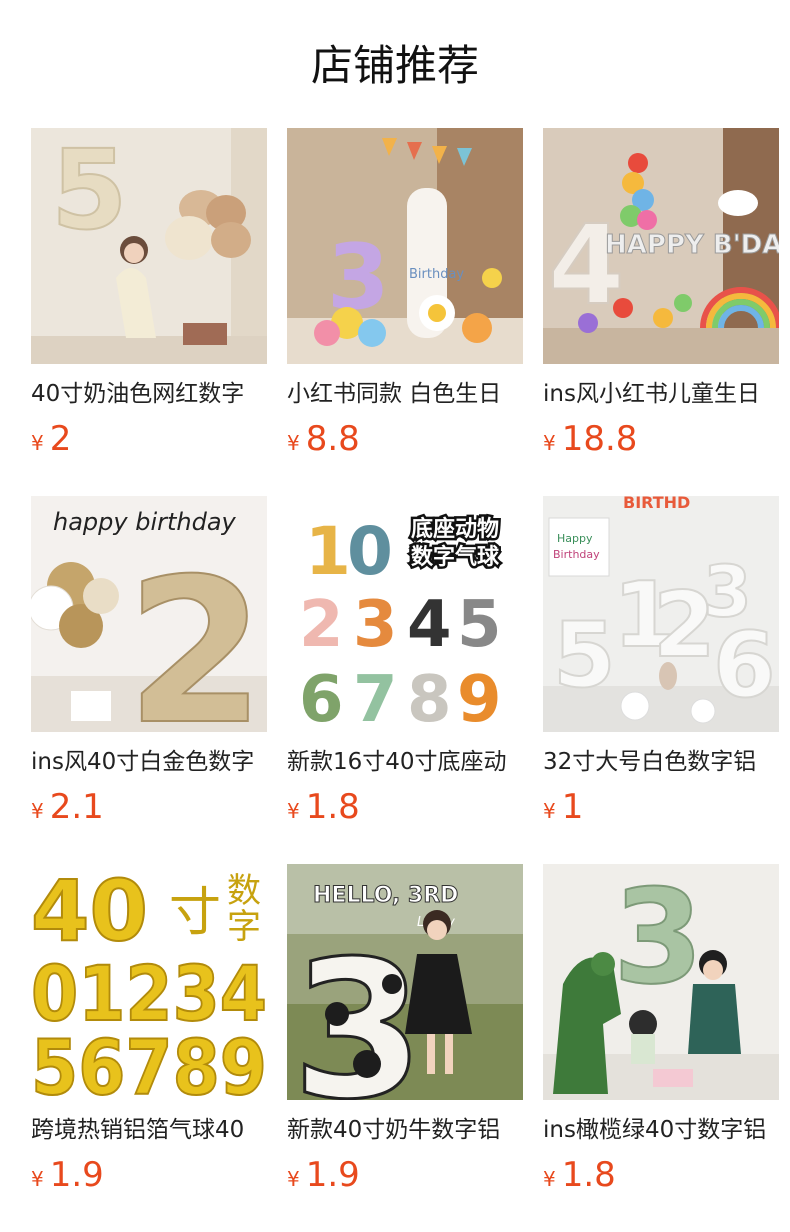  Describe the element at coordinates (149, 439) in the screenshot. I see `product-price: ¥2` at that location.